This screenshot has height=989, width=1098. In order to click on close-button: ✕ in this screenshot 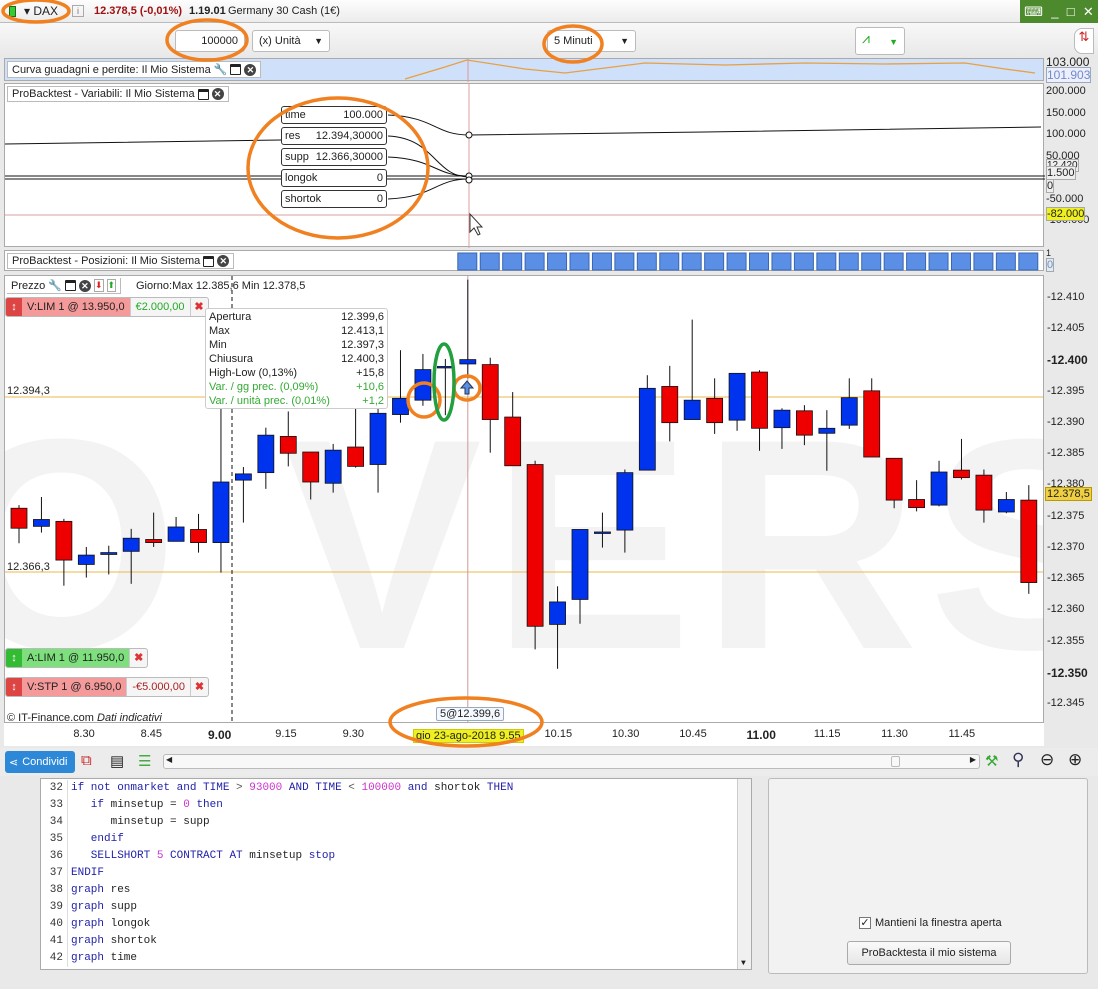, I will do `click(1088, 12)`.